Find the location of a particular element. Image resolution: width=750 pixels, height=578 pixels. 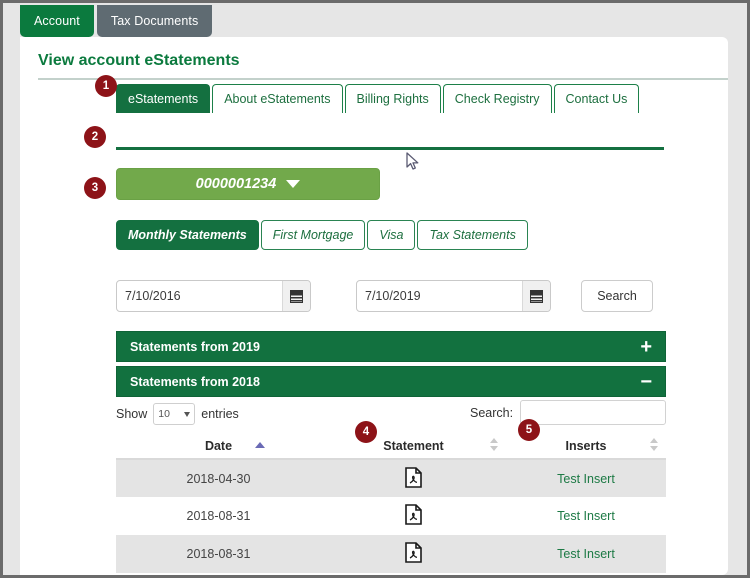

subtab-visa-label: Visa is located at coordinates (391, 235).